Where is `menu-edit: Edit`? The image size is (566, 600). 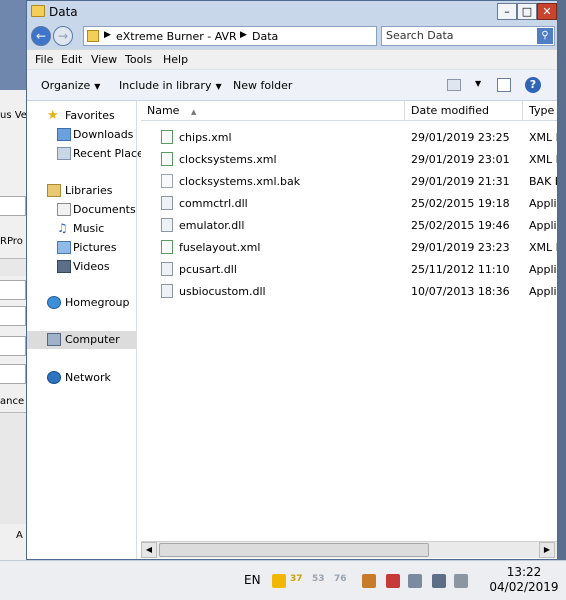 menu-edit: Edit is located at coordinates (71, 59).